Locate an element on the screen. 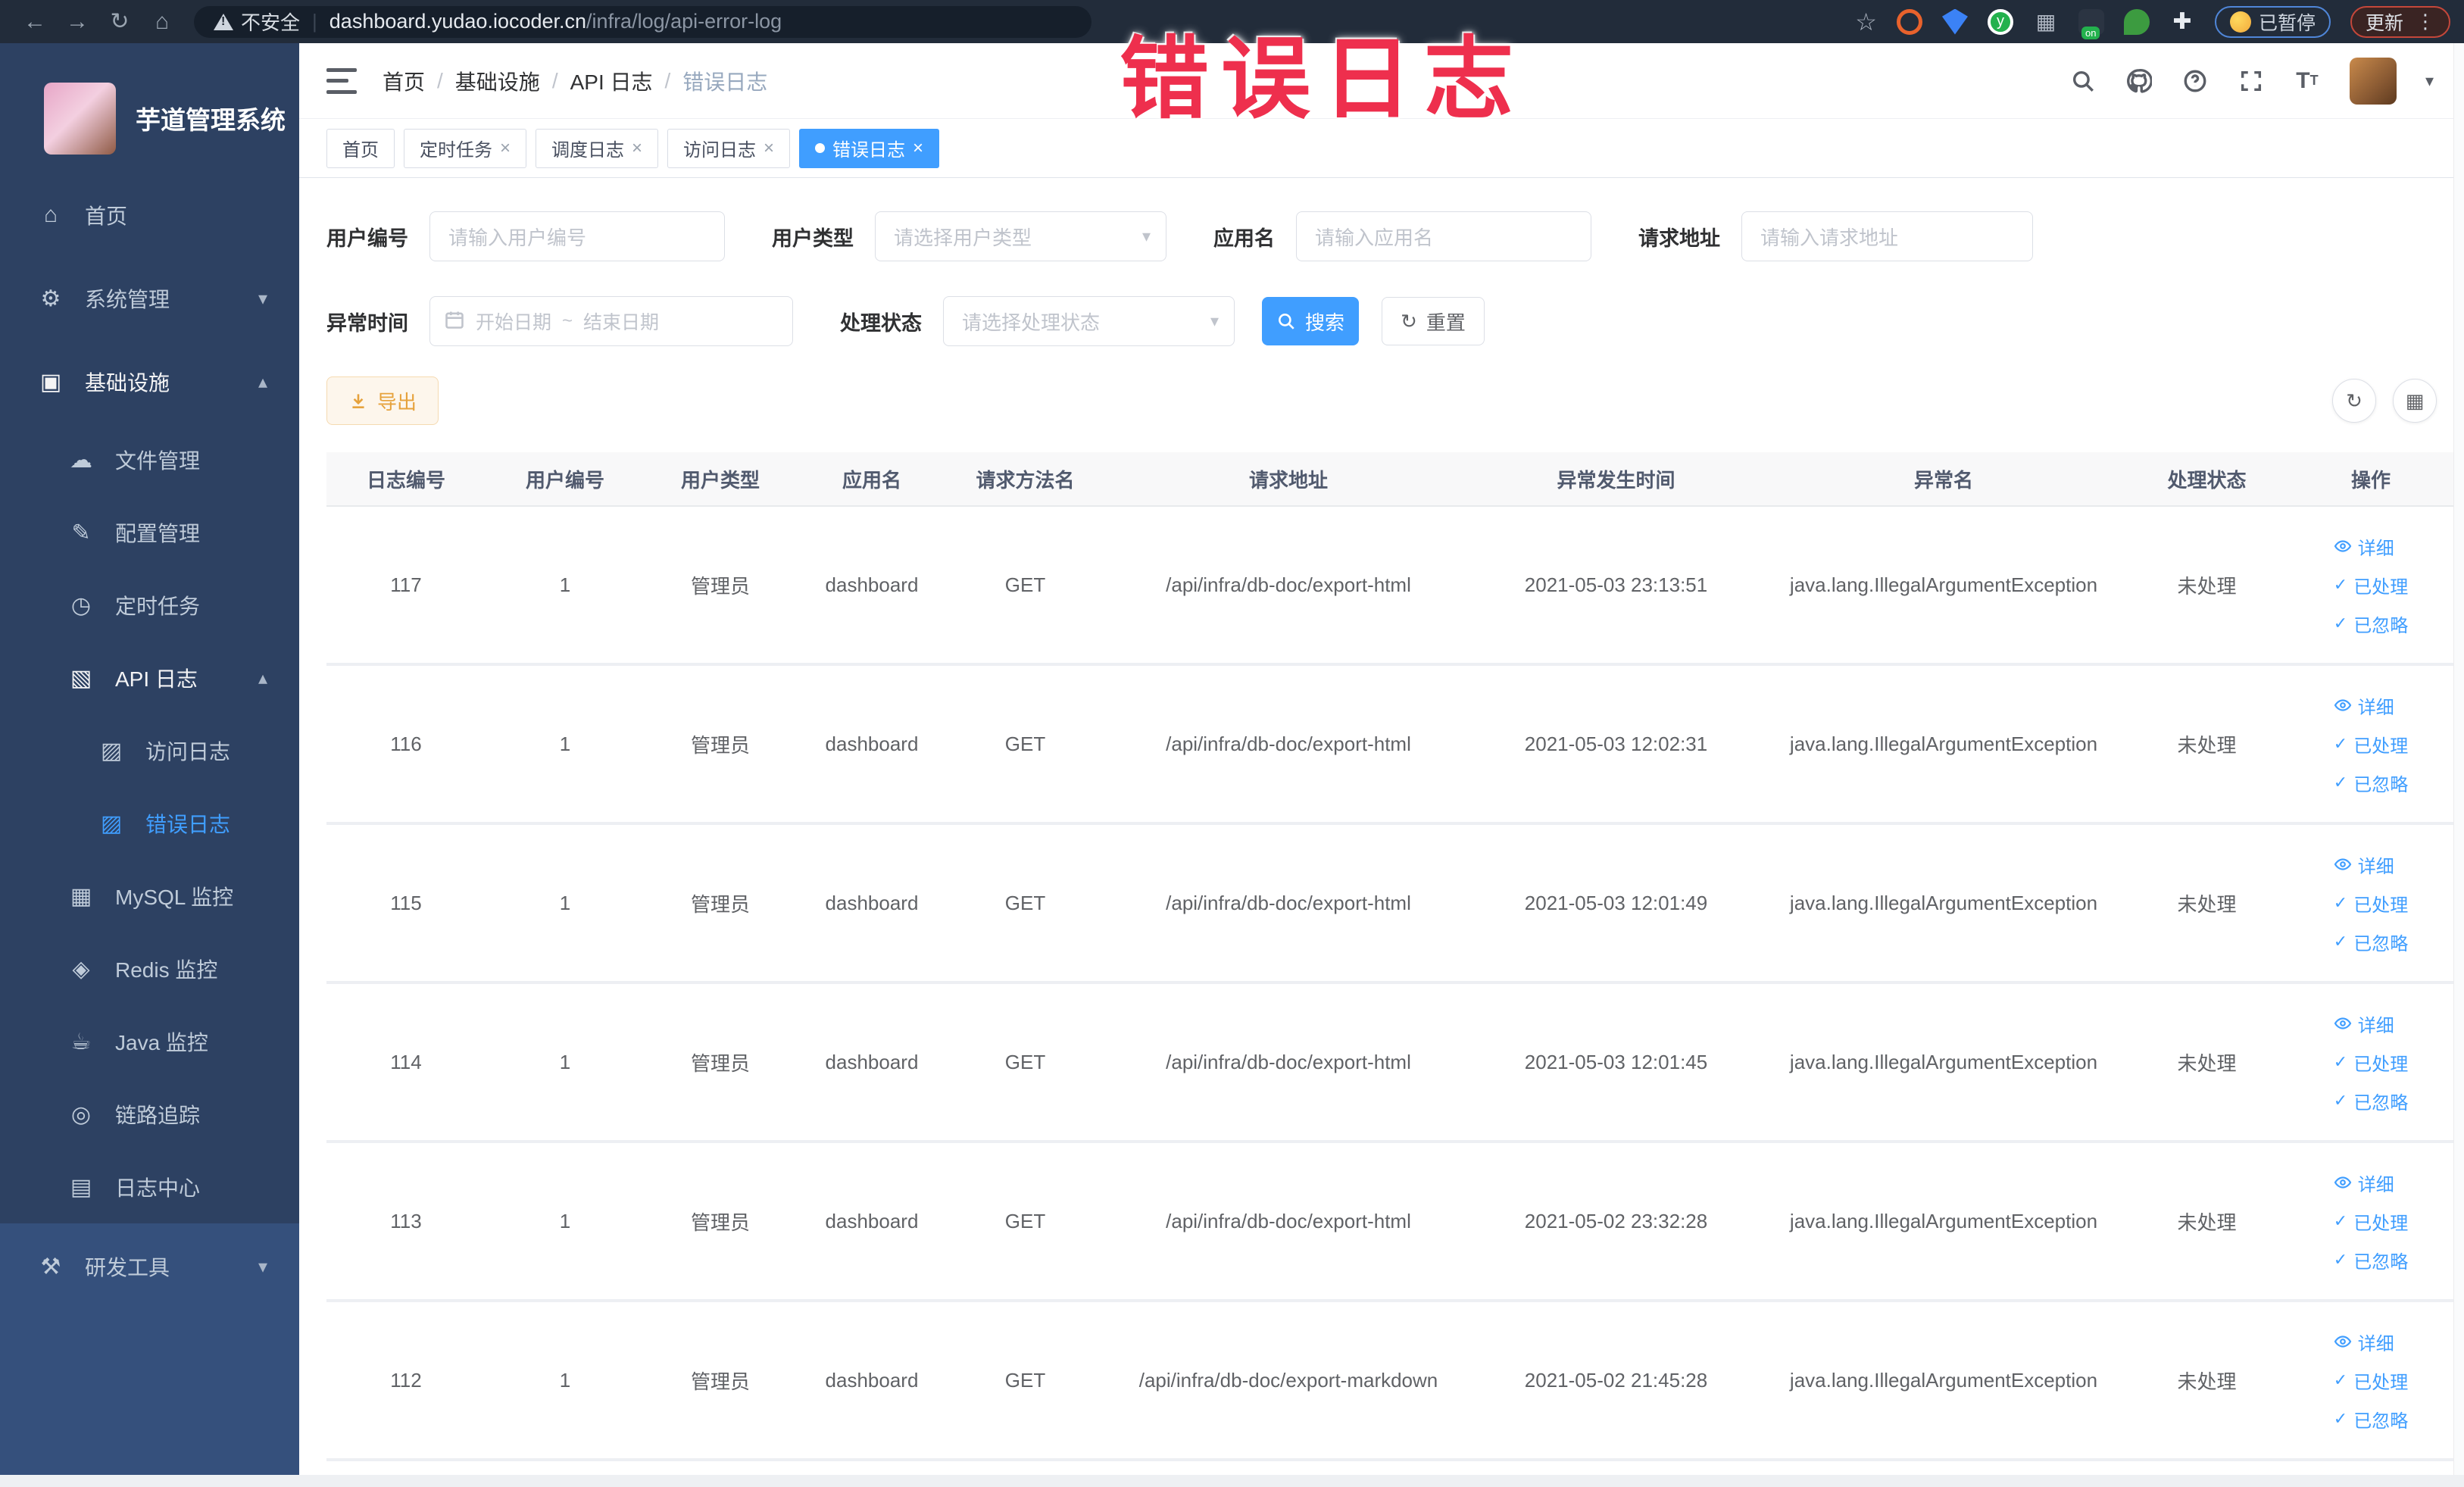 The image size is (2464, 1487). not-secure-label: 不安全 is located at coordinates (271, 22).